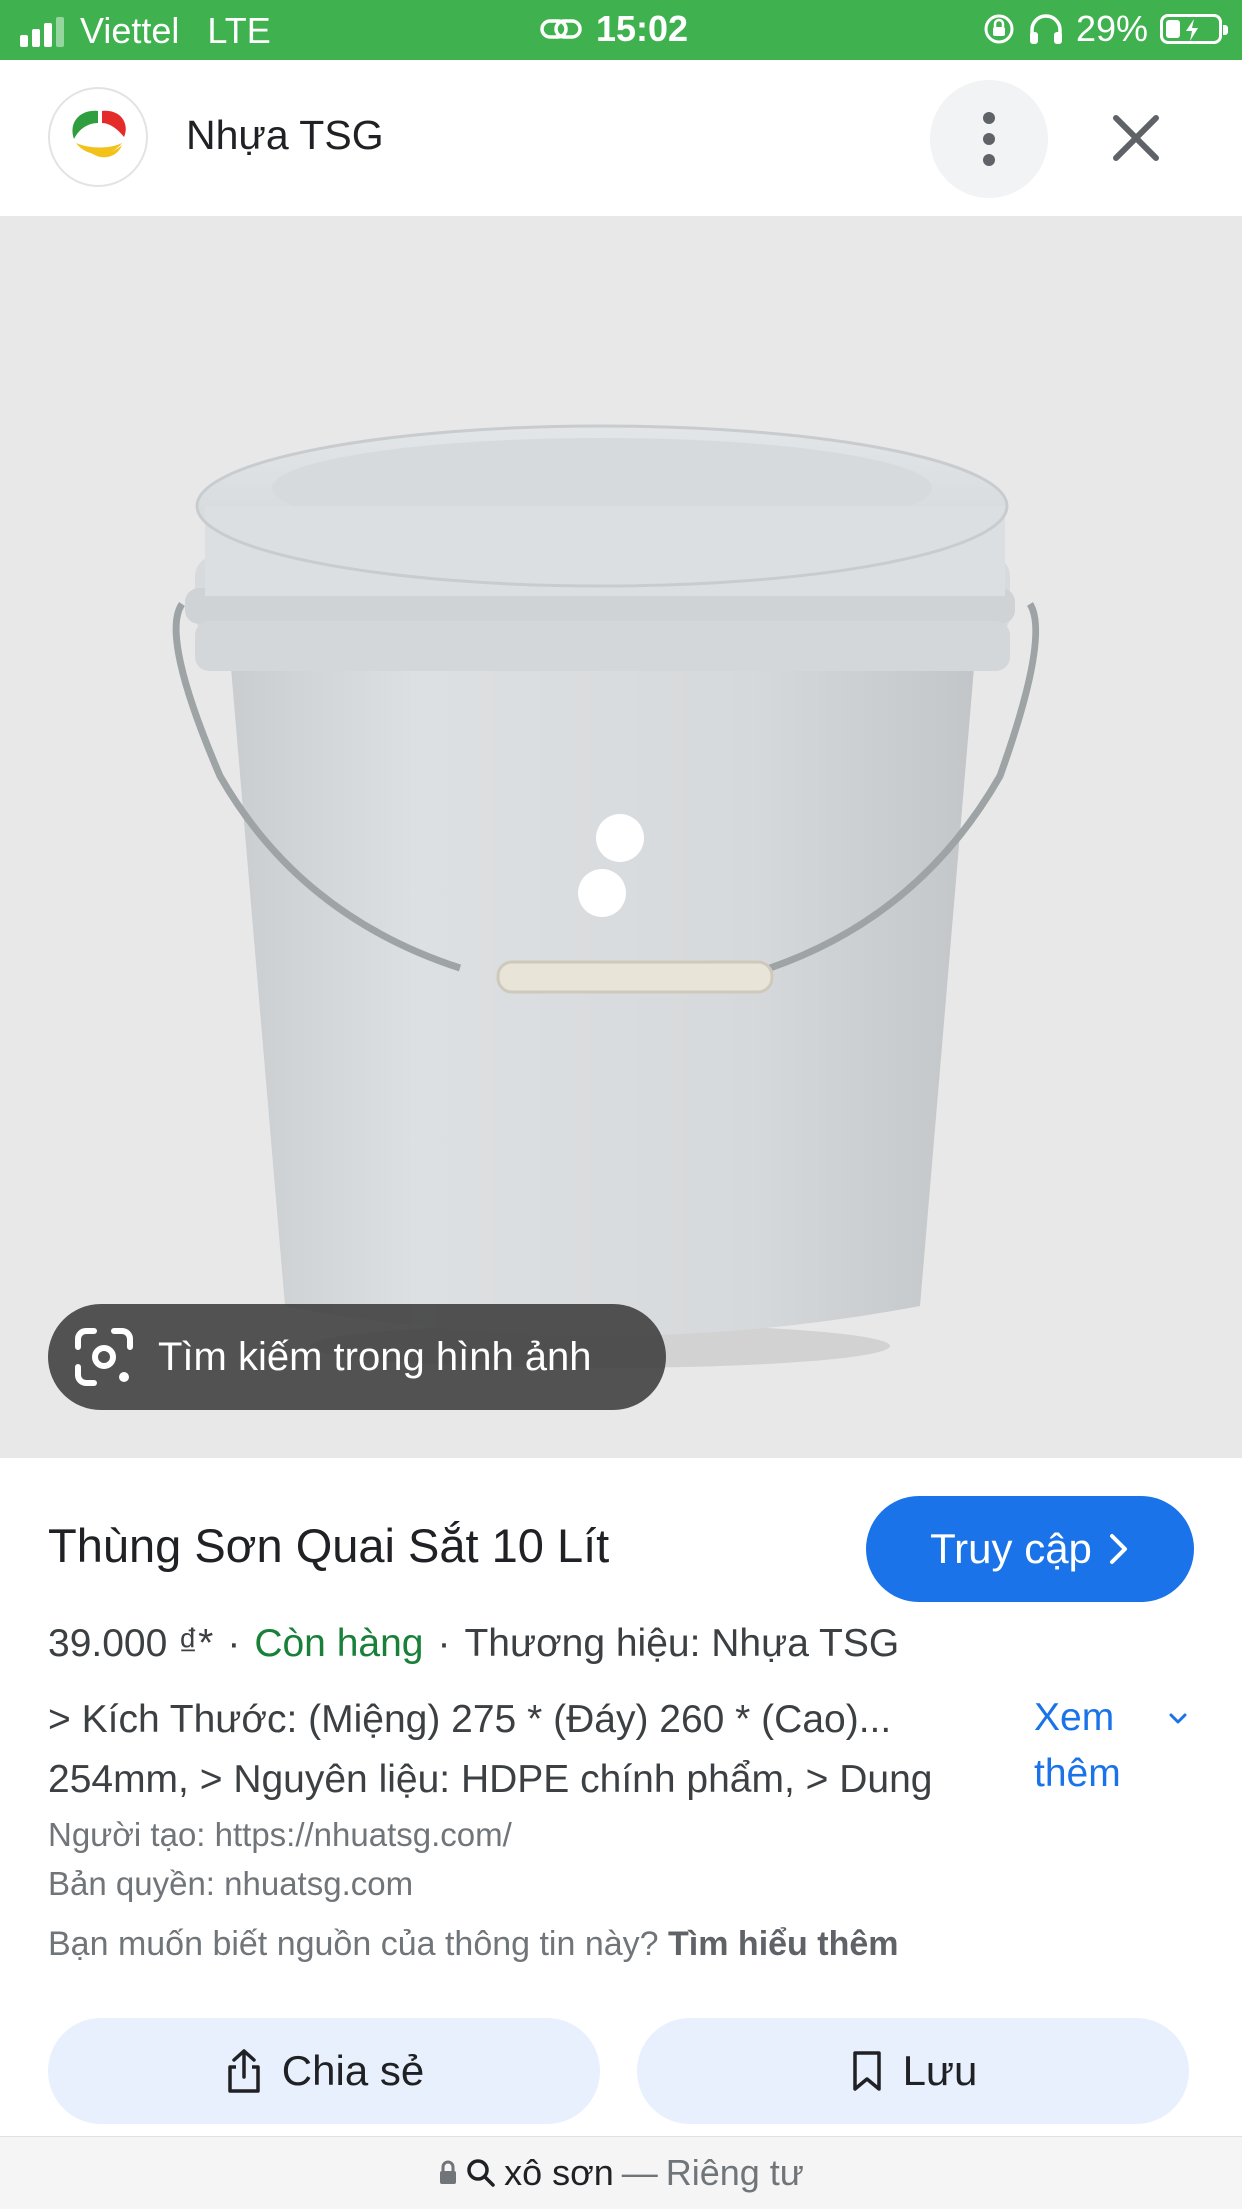 This screenshot has width=1242, height=2209. I want to click on close-icon, so click(1136, 138).